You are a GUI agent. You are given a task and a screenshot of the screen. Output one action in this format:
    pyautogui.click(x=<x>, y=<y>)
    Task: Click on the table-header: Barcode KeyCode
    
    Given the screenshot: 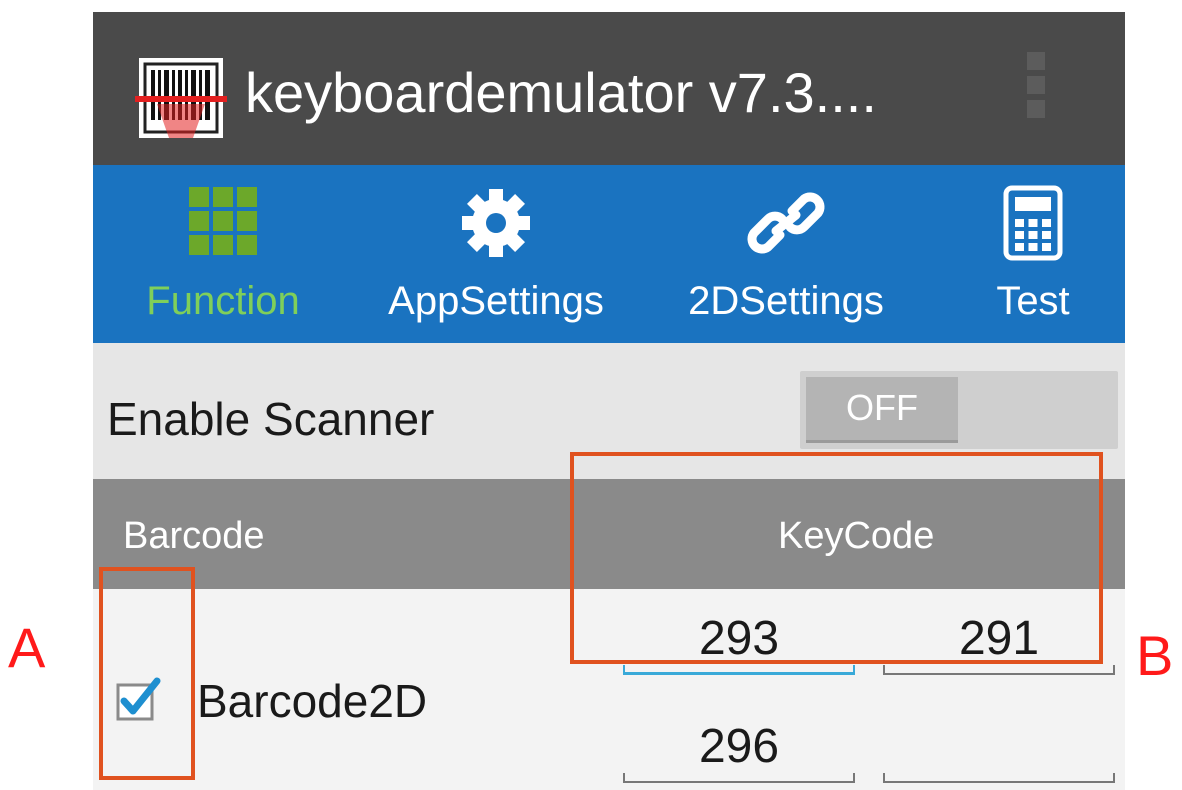 What is the action you would take?
    pyautogui.click(x=609, y=534)
    